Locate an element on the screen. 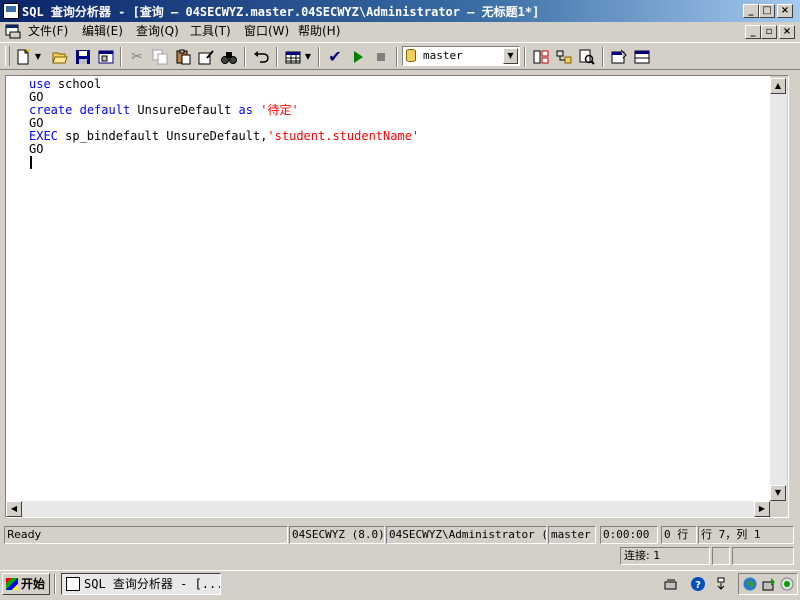 The width and height of the screenshot is (800, 600). parse-icon: ✔ is located at coordinates (335, 57).